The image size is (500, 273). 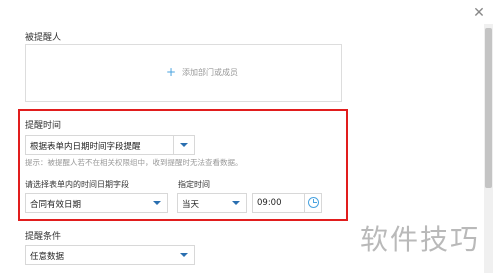 I want to click on condition-label: 提醒条件, so click(x=43, y=237).